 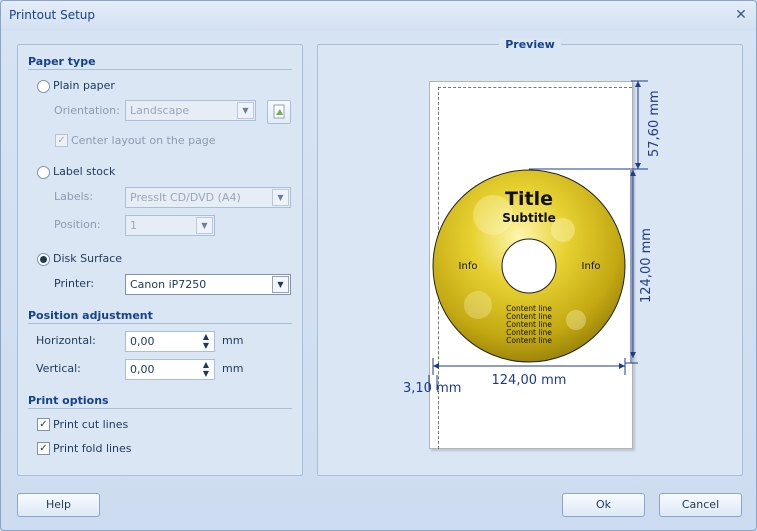 I want to click on position-adjustment-heading: Position adjustment, so click(x=90, y=315).